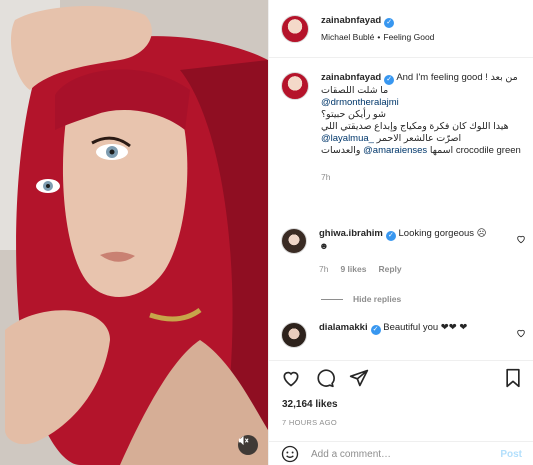 This screenshot has height=465, width=533. I want to click on caption-arabic-5: والعدسات, so click(341, 150).